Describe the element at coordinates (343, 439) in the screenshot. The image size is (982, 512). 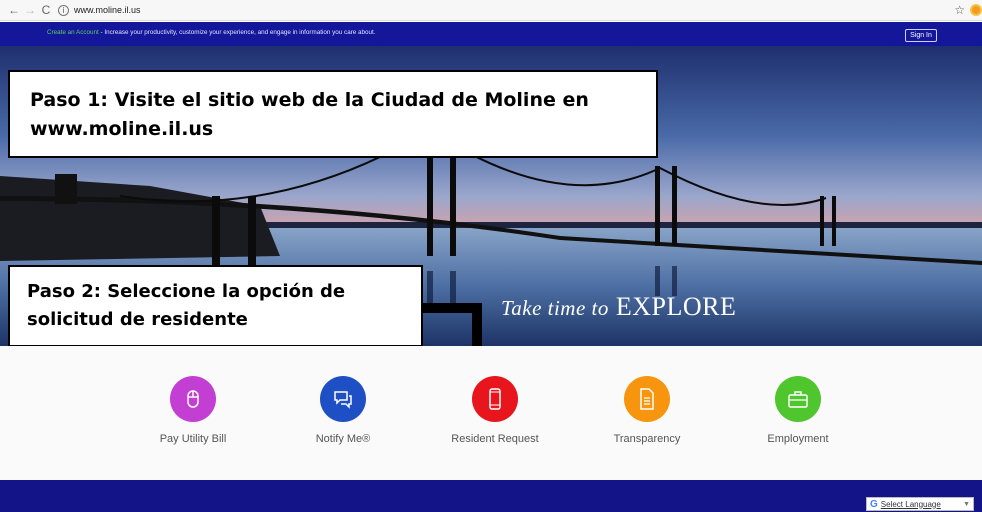
I see `quick-link-label: Notify Me®` at that location.